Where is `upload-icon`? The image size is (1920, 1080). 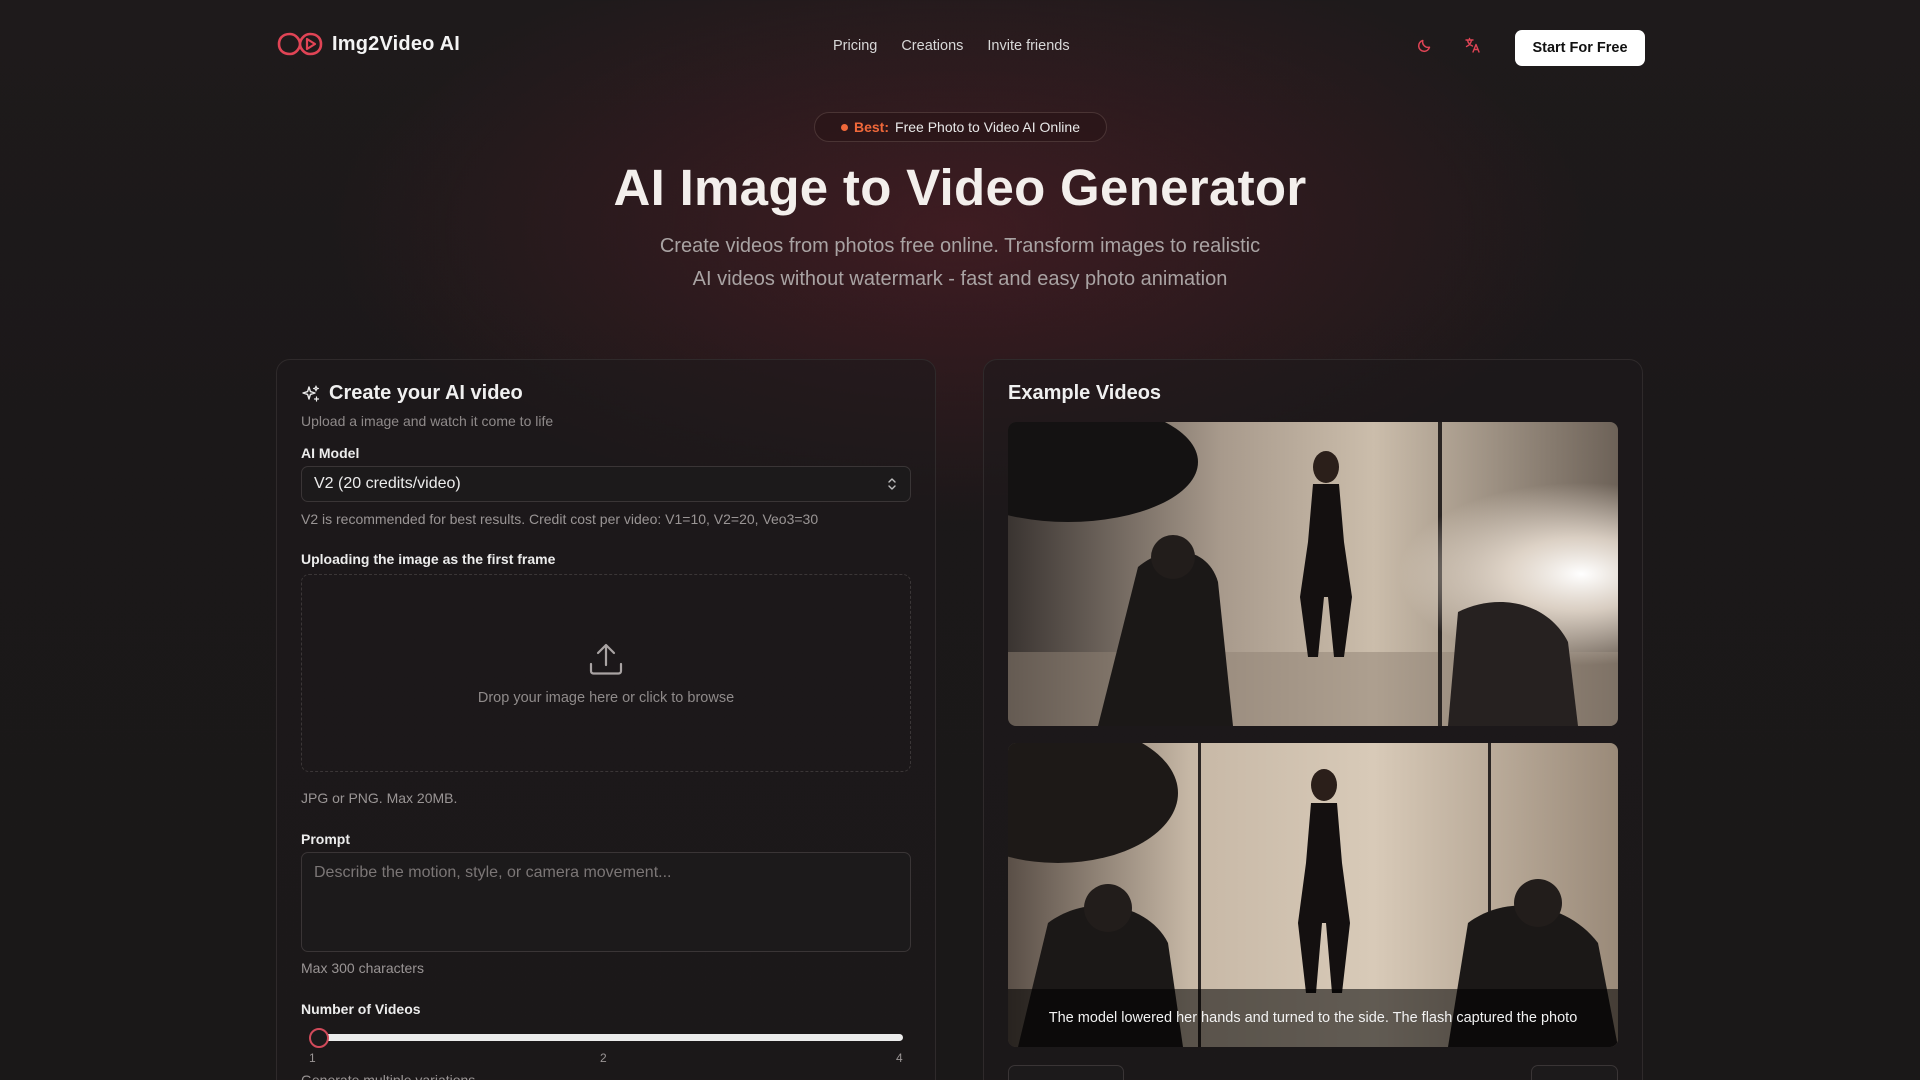 upload-icon is located at coordinates (606, 659).